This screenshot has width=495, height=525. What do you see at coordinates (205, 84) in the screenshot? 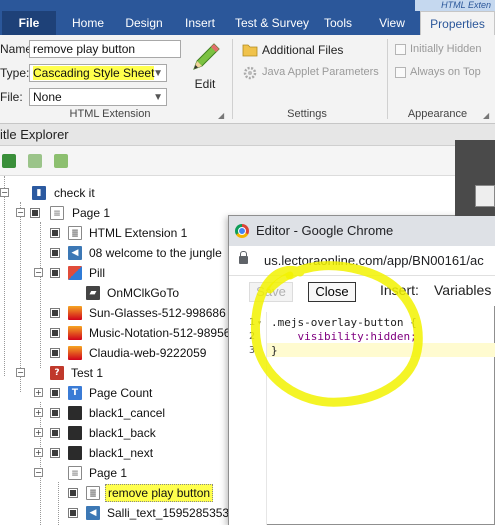
I see `edit-label: Edit` at bounding box center [205, 84].